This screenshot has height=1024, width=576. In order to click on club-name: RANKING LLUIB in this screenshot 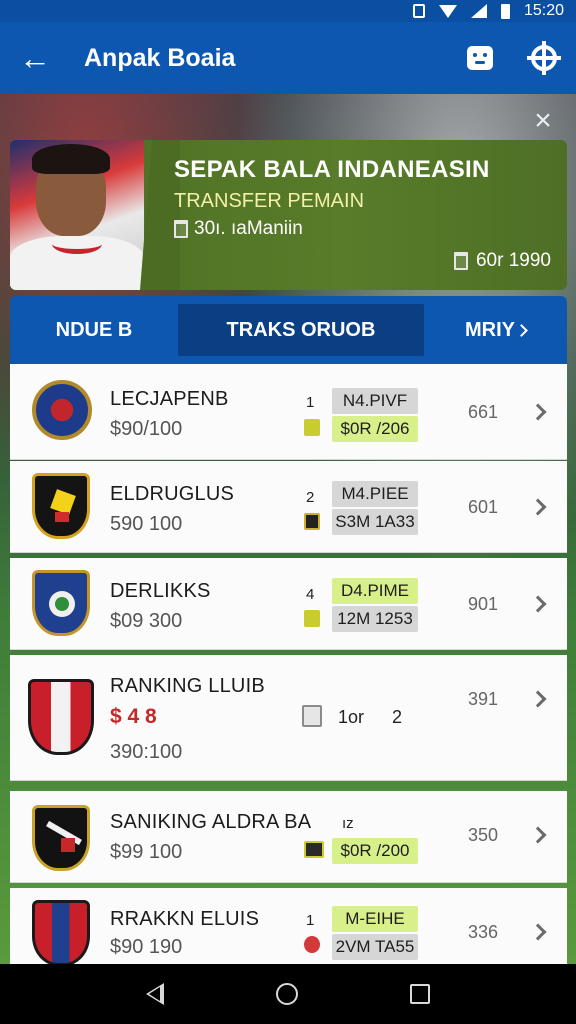, I will do `click(187, 686)`.